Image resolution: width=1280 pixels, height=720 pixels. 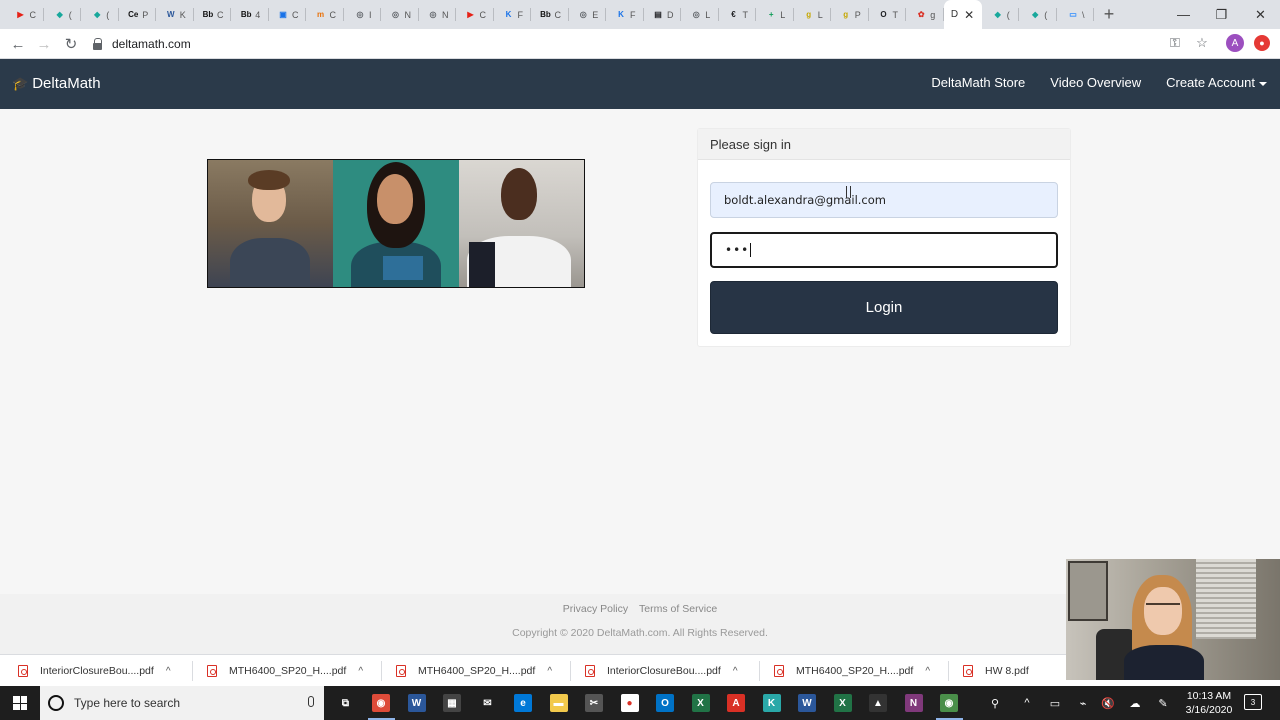 I want to click on geogebra-icon: K, so click(x=771, y=703).